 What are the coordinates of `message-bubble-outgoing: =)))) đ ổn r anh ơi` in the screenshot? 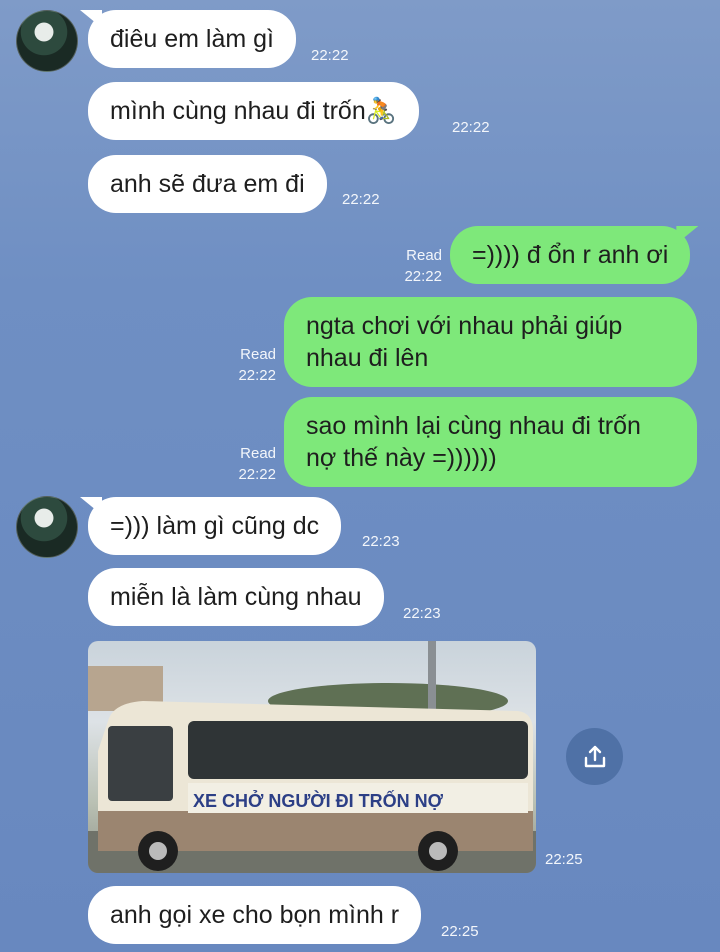 It's located at (570, 255).